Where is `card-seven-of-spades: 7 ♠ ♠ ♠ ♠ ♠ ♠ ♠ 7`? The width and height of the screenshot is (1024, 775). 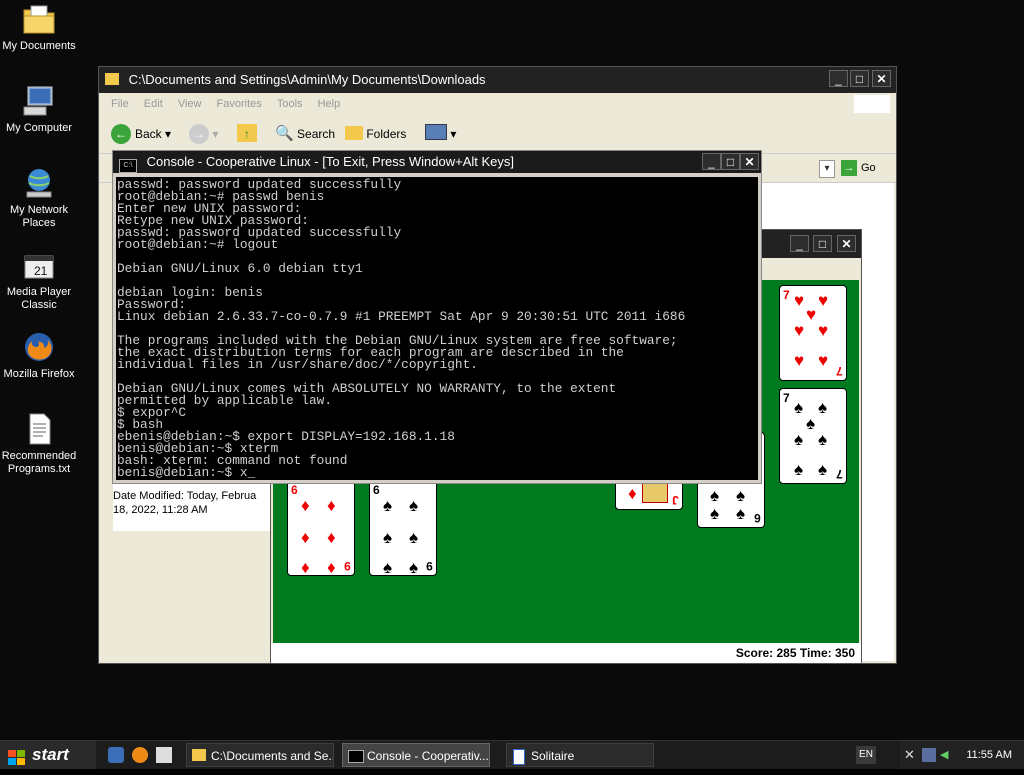
card-seven-of-spades: 7 ♠ ♠ ♠ ♠ ♠ ♠ ♠ 7 is located at coordinates (813, 436).